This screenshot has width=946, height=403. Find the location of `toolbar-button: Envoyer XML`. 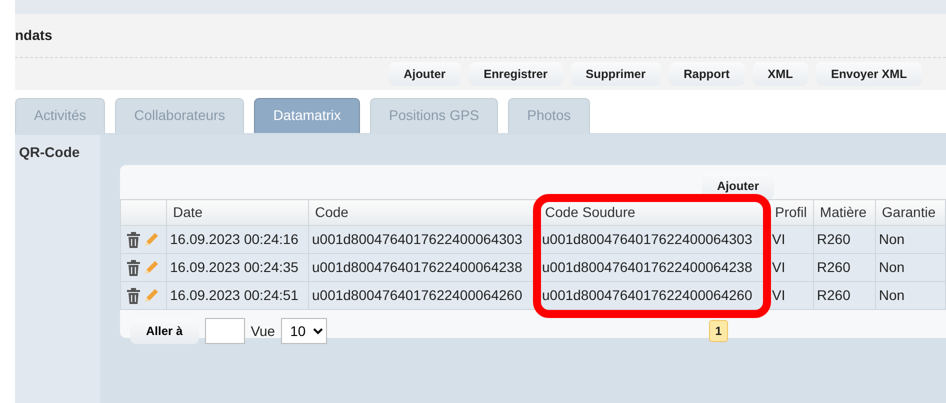

toolbar-button: Envoyer XML is located at coordinates (869, 74).